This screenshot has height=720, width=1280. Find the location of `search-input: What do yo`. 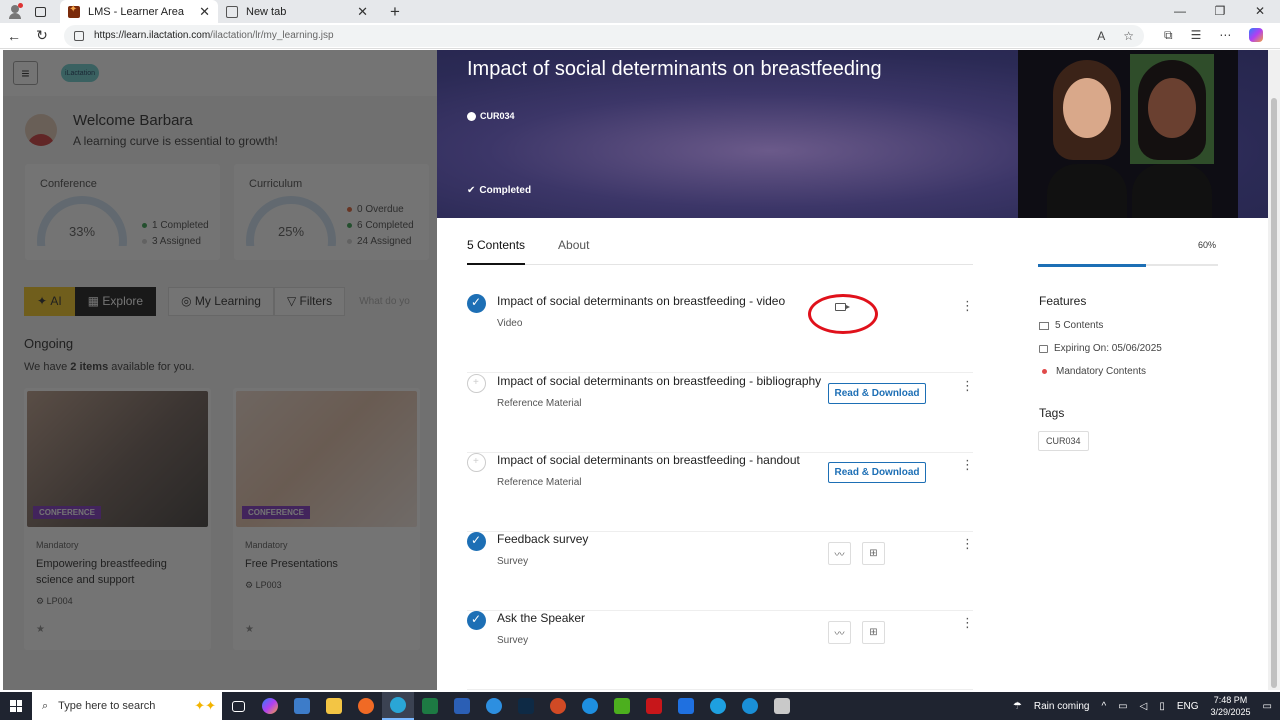

search-input: What do yo is located at coordinates (384, 301).